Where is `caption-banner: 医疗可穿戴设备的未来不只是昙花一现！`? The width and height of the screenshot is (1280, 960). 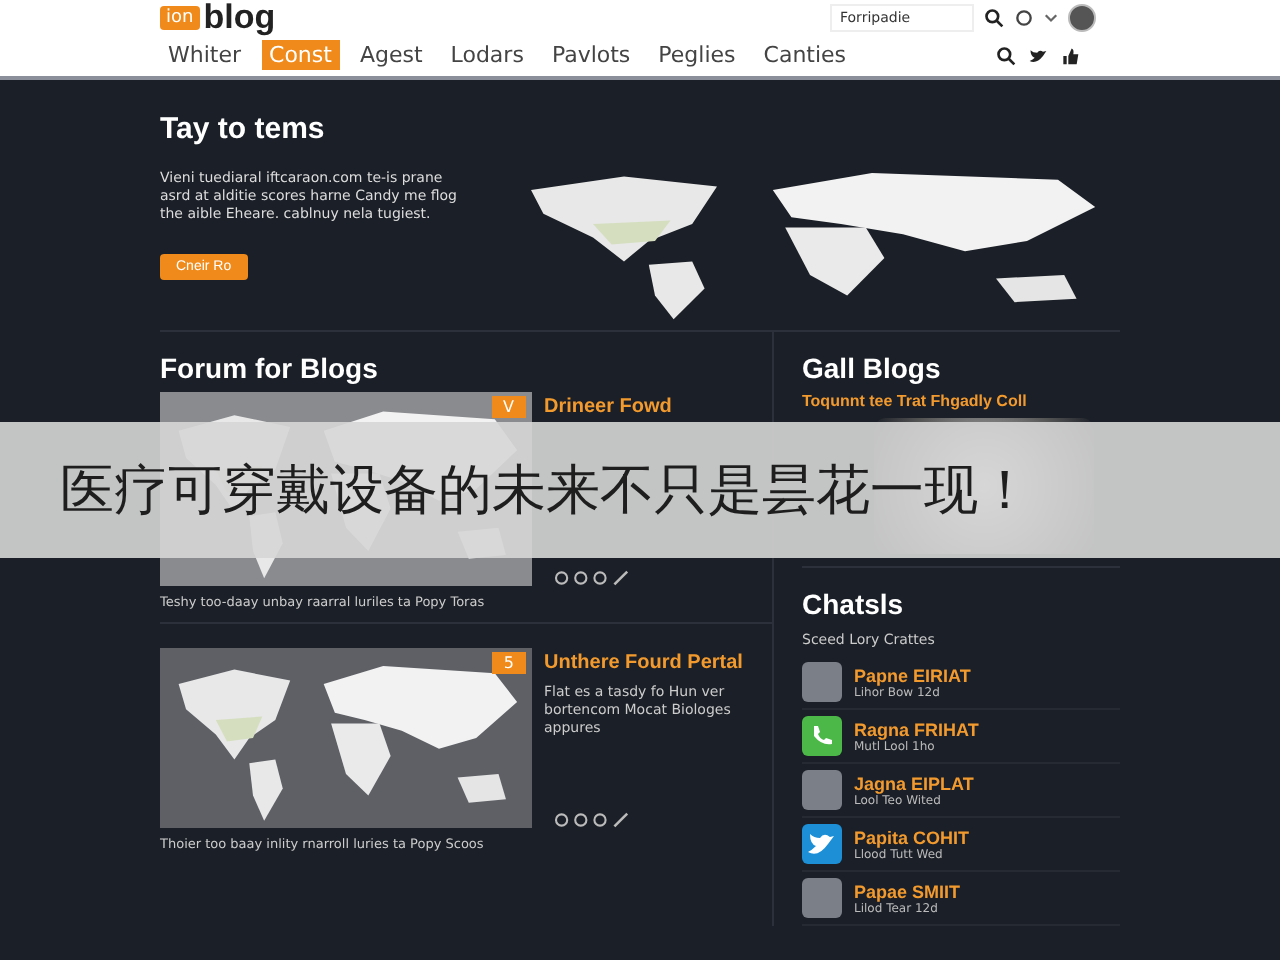 caption-banner: 医疗可穿戴设备的未来不只是昙花一现！ is located at coordinates (640, 490).